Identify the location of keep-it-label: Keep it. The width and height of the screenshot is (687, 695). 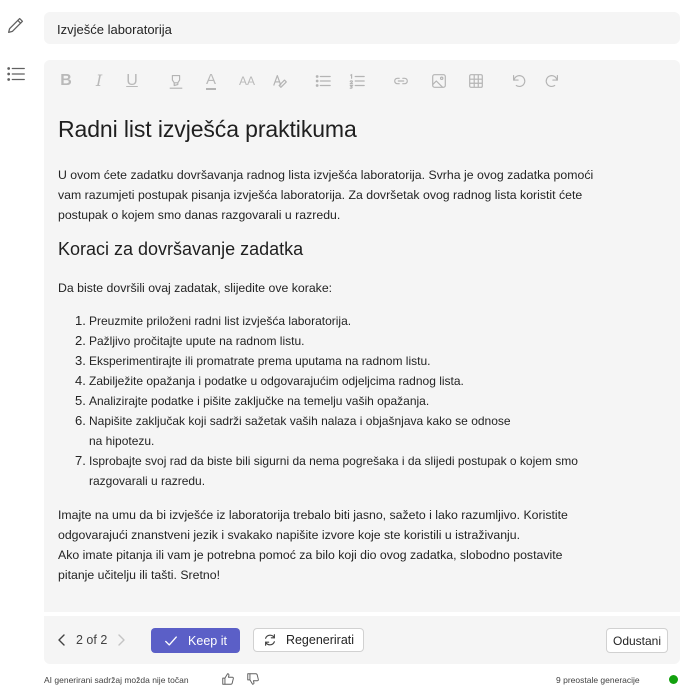
(207, 640).